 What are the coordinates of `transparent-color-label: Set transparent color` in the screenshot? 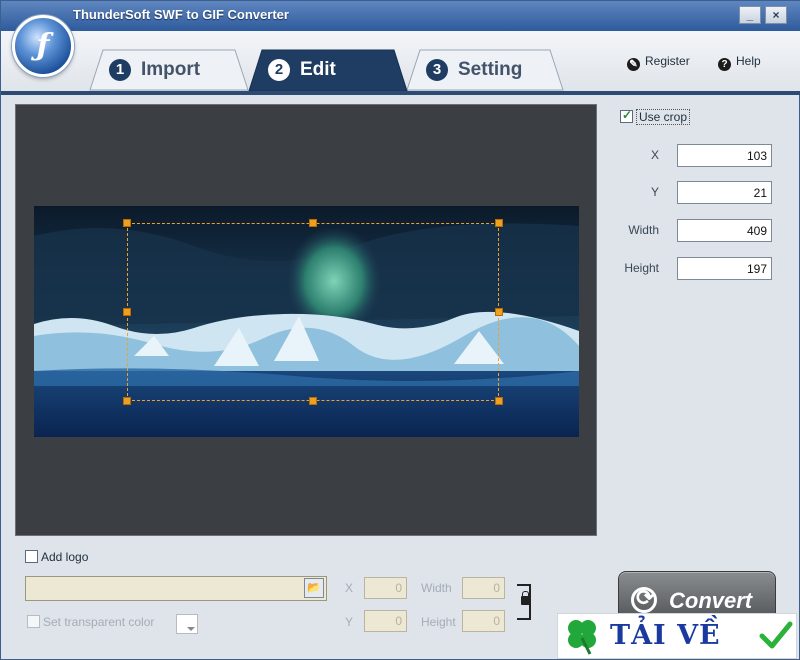 It's located at (99, 622).